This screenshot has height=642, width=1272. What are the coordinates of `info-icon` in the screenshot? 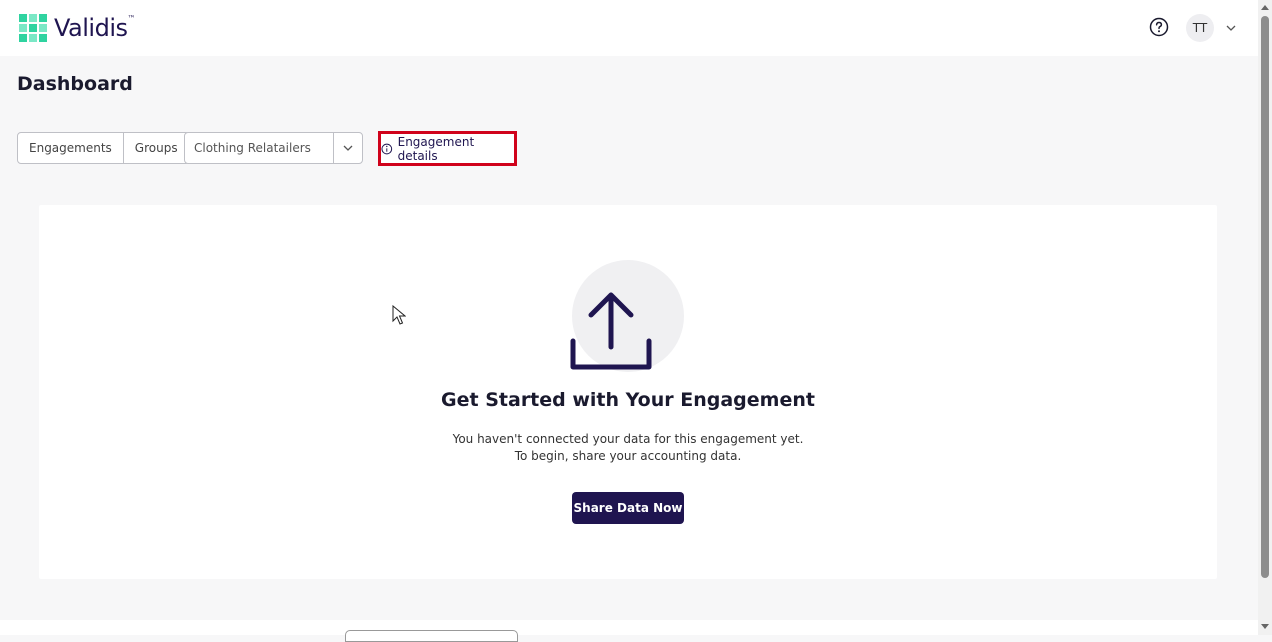 It's located at (387, 148).